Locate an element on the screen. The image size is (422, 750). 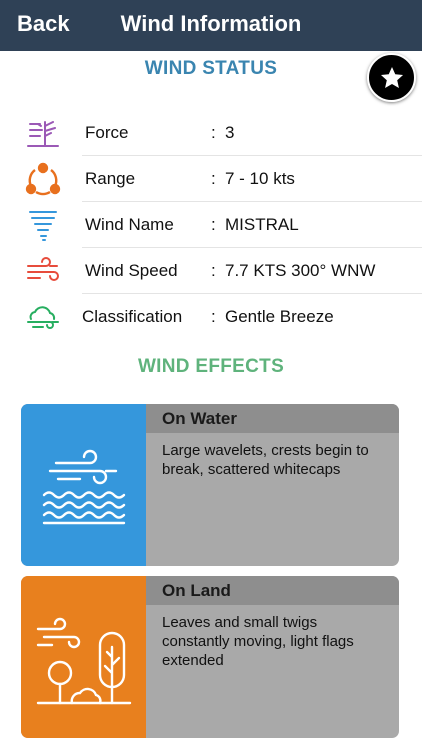
tornado-icon is located at coordinates (43, 225).